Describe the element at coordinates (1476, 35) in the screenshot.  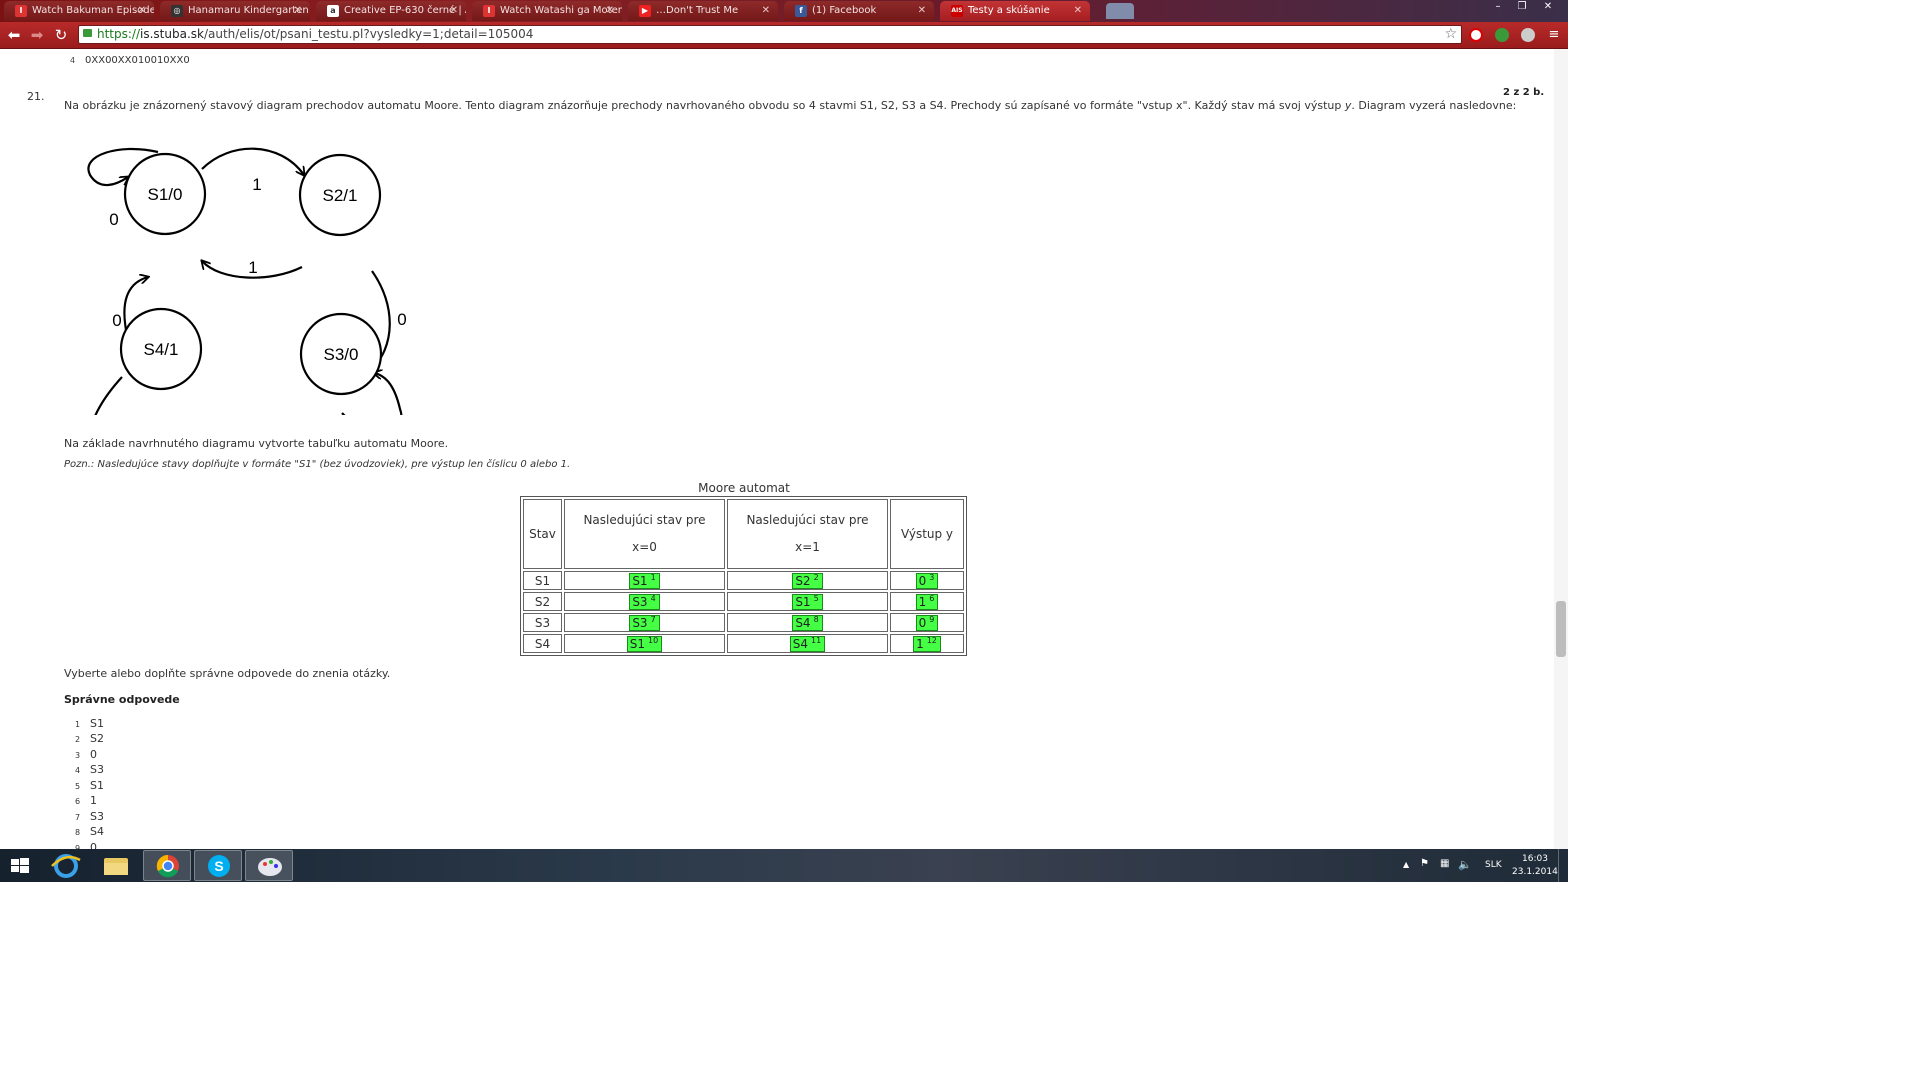
I see `stop-extension-icon` at that location.